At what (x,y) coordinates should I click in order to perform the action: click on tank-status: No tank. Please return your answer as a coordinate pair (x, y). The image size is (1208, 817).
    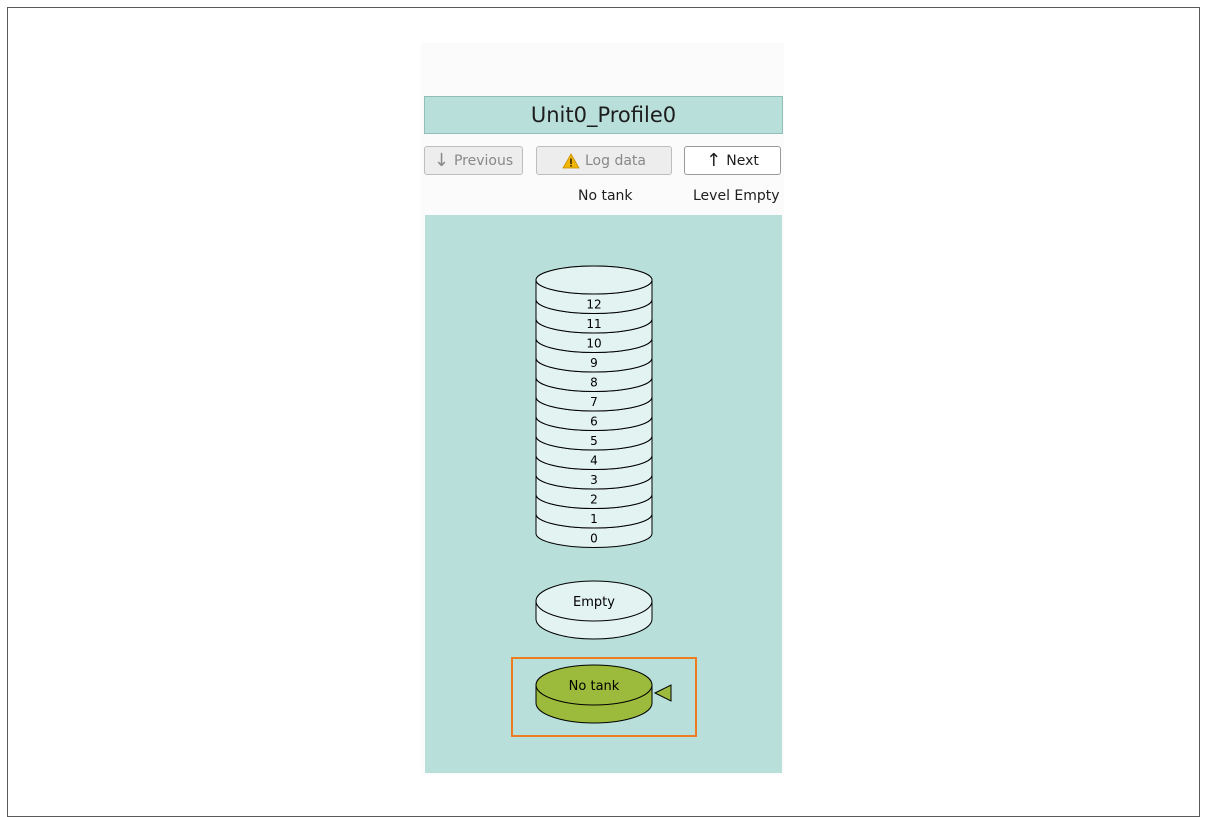
    Looking at the image, I should click on (605, 196).